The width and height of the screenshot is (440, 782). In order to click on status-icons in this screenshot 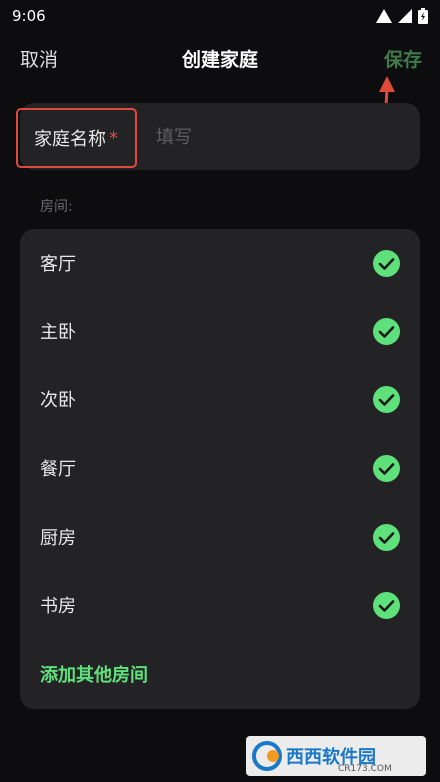, I will do `click(402, 16)`.